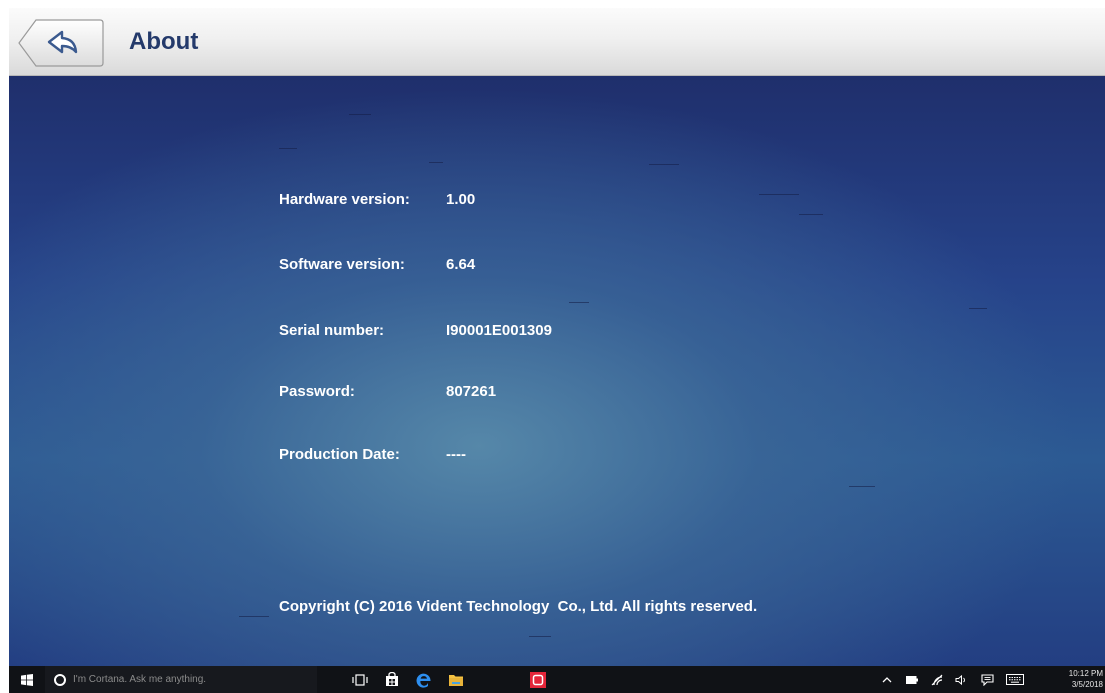  I want to click on edge-button, so click(424, 679).